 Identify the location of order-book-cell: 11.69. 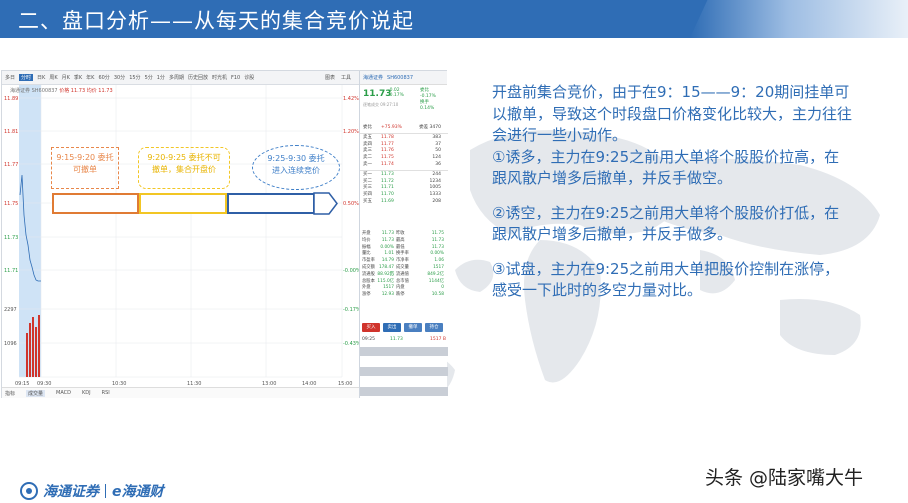
(387, 201).